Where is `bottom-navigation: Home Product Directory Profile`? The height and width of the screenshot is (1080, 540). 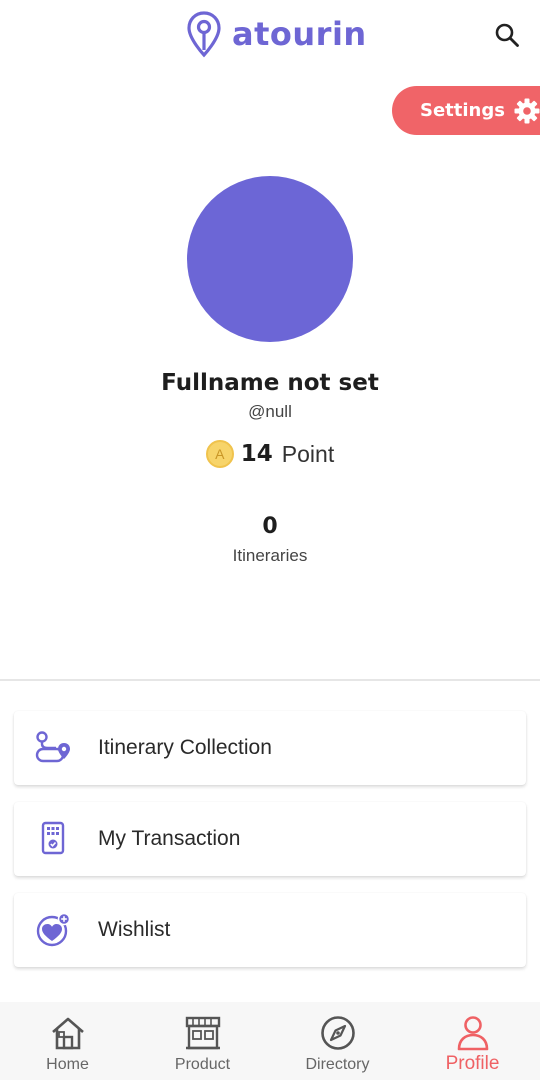
bottom-navigation: Home Product Directory Profile is located at coordinates (270, 1041).